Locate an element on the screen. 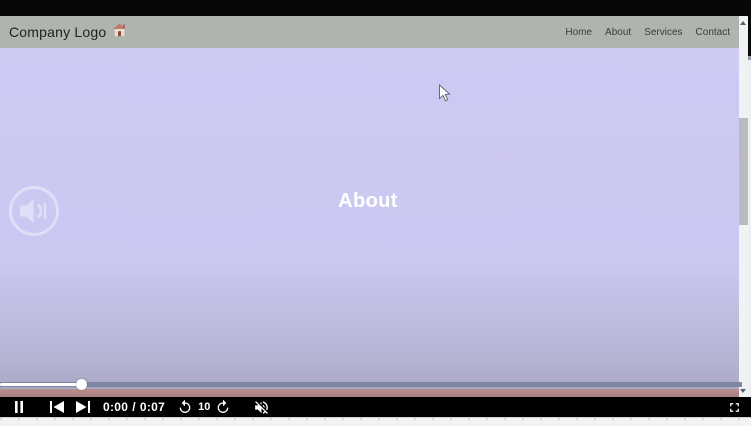 The width and height of the screenshot is (751, 426). scroll-down-arrow-icon is located at coordinates (743, 391).